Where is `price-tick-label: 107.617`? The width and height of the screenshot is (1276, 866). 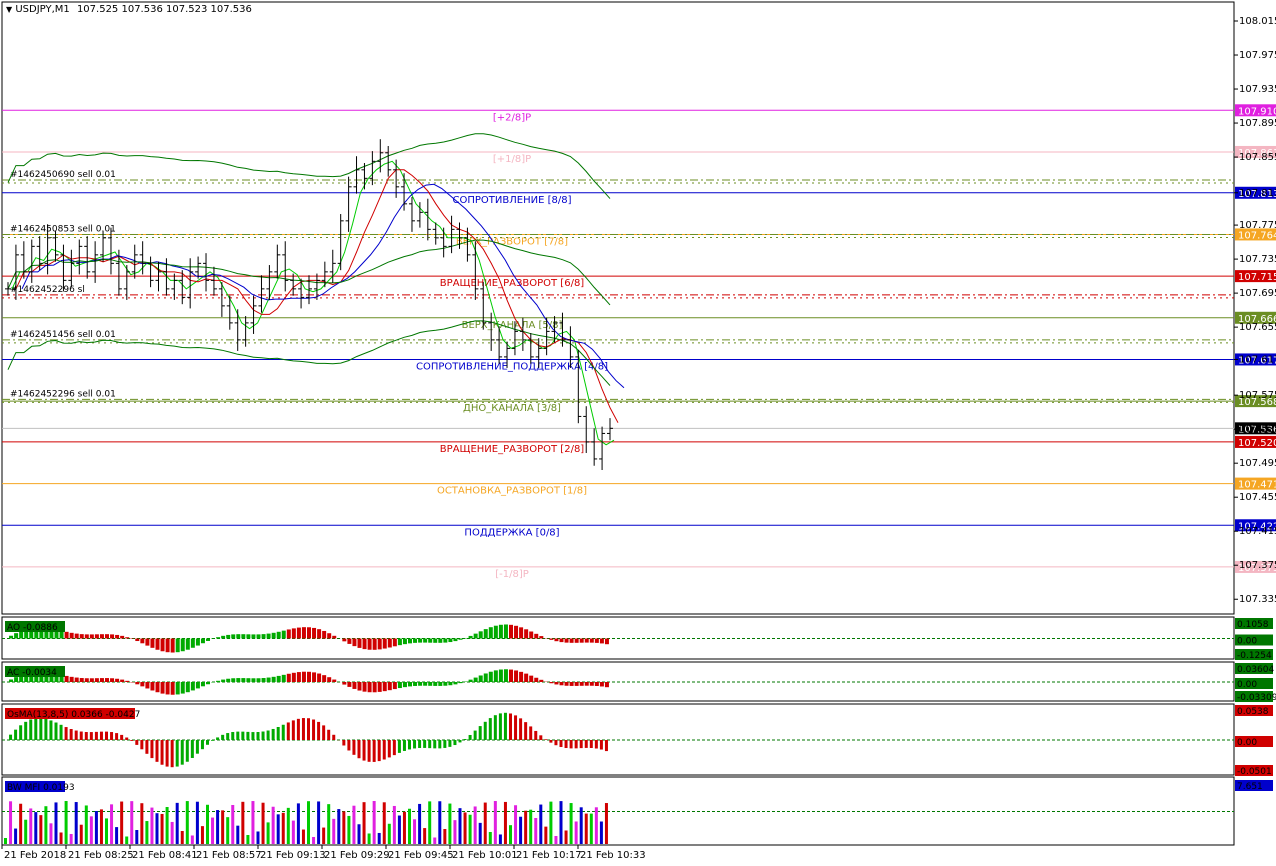 price-tick-label: 107.617 is located at coordinates (1257, 359).